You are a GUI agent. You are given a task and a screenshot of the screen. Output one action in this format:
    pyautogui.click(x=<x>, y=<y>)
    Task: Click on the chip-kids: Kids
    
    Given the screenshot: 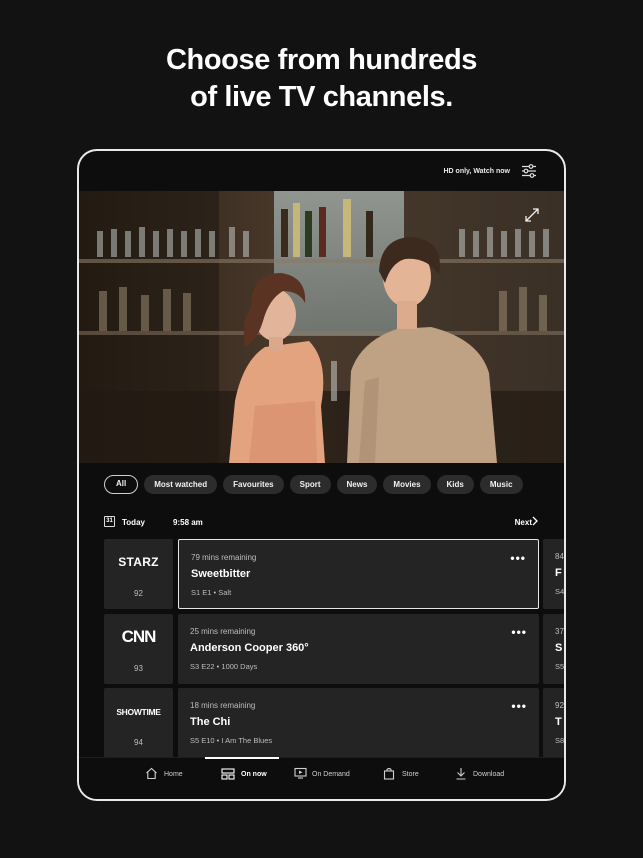 What is the action you would take?
    pyautogui.click(x=455, y=484)
    